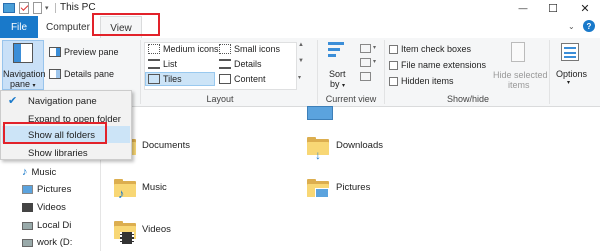 This screenshot has height=251, width=600. What do you see at coordinates (520, 75) in the screenshot?
I see `hide-selected-label: Hide selected` at bounding box center [520, 75].